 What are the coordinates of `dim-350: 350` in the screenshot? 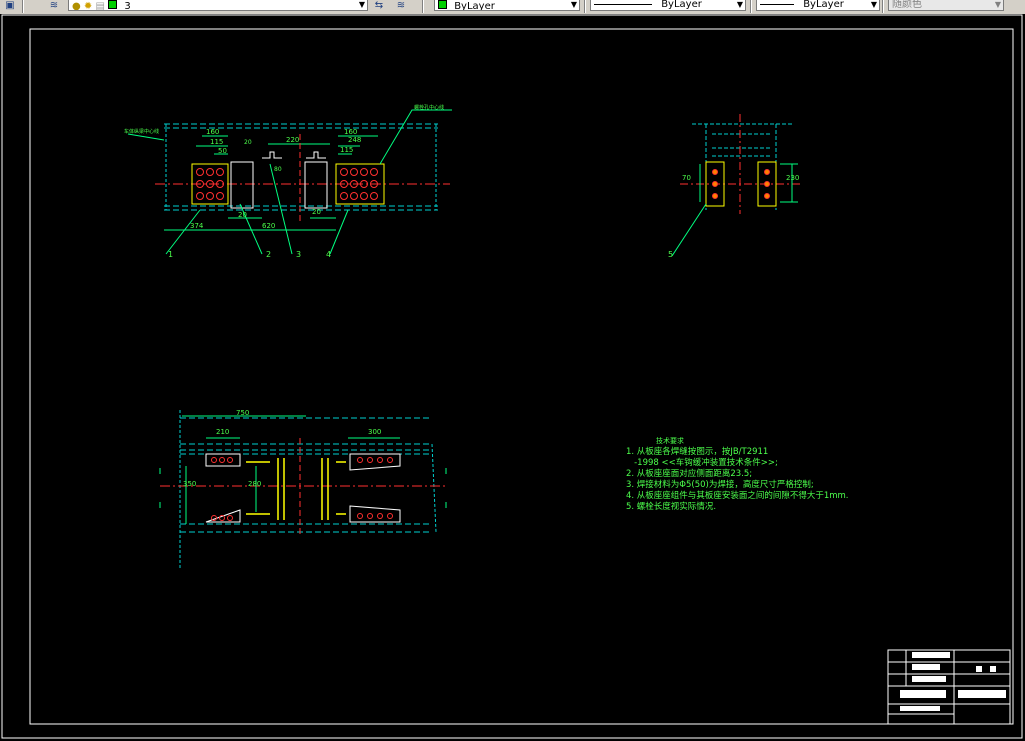 It's located at (190, 484).